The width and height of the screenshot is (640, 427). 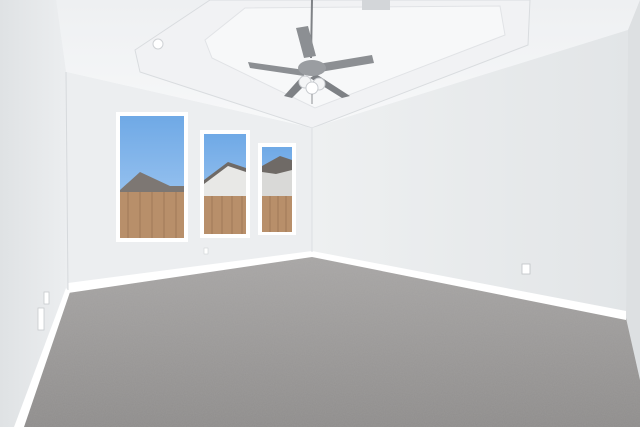 What do you see at coordinates (526, 269) in the screenshot?
I see `outlet-right` at bounding box center [526, 269].